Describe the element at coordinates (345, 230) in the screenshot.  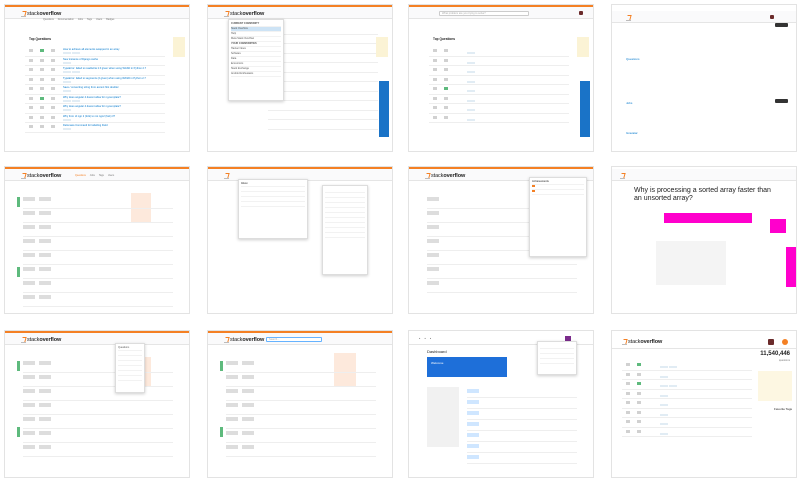
I see `notifications-panel` at that location.